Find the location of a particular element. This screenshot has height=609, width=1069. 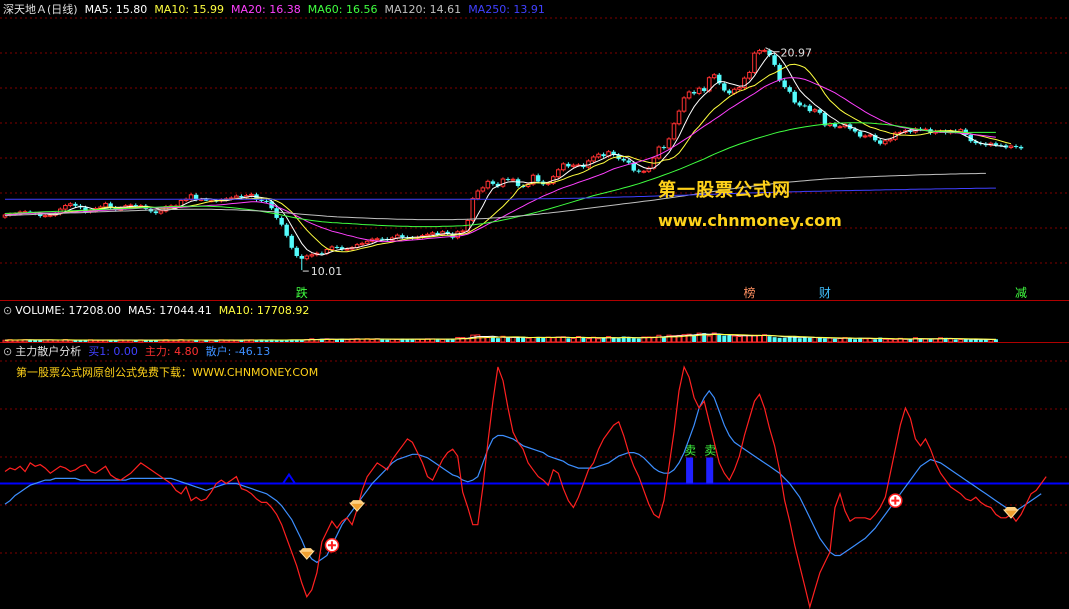

watermark-title: 第一股票公式网 is located at coordinates (724, 190).